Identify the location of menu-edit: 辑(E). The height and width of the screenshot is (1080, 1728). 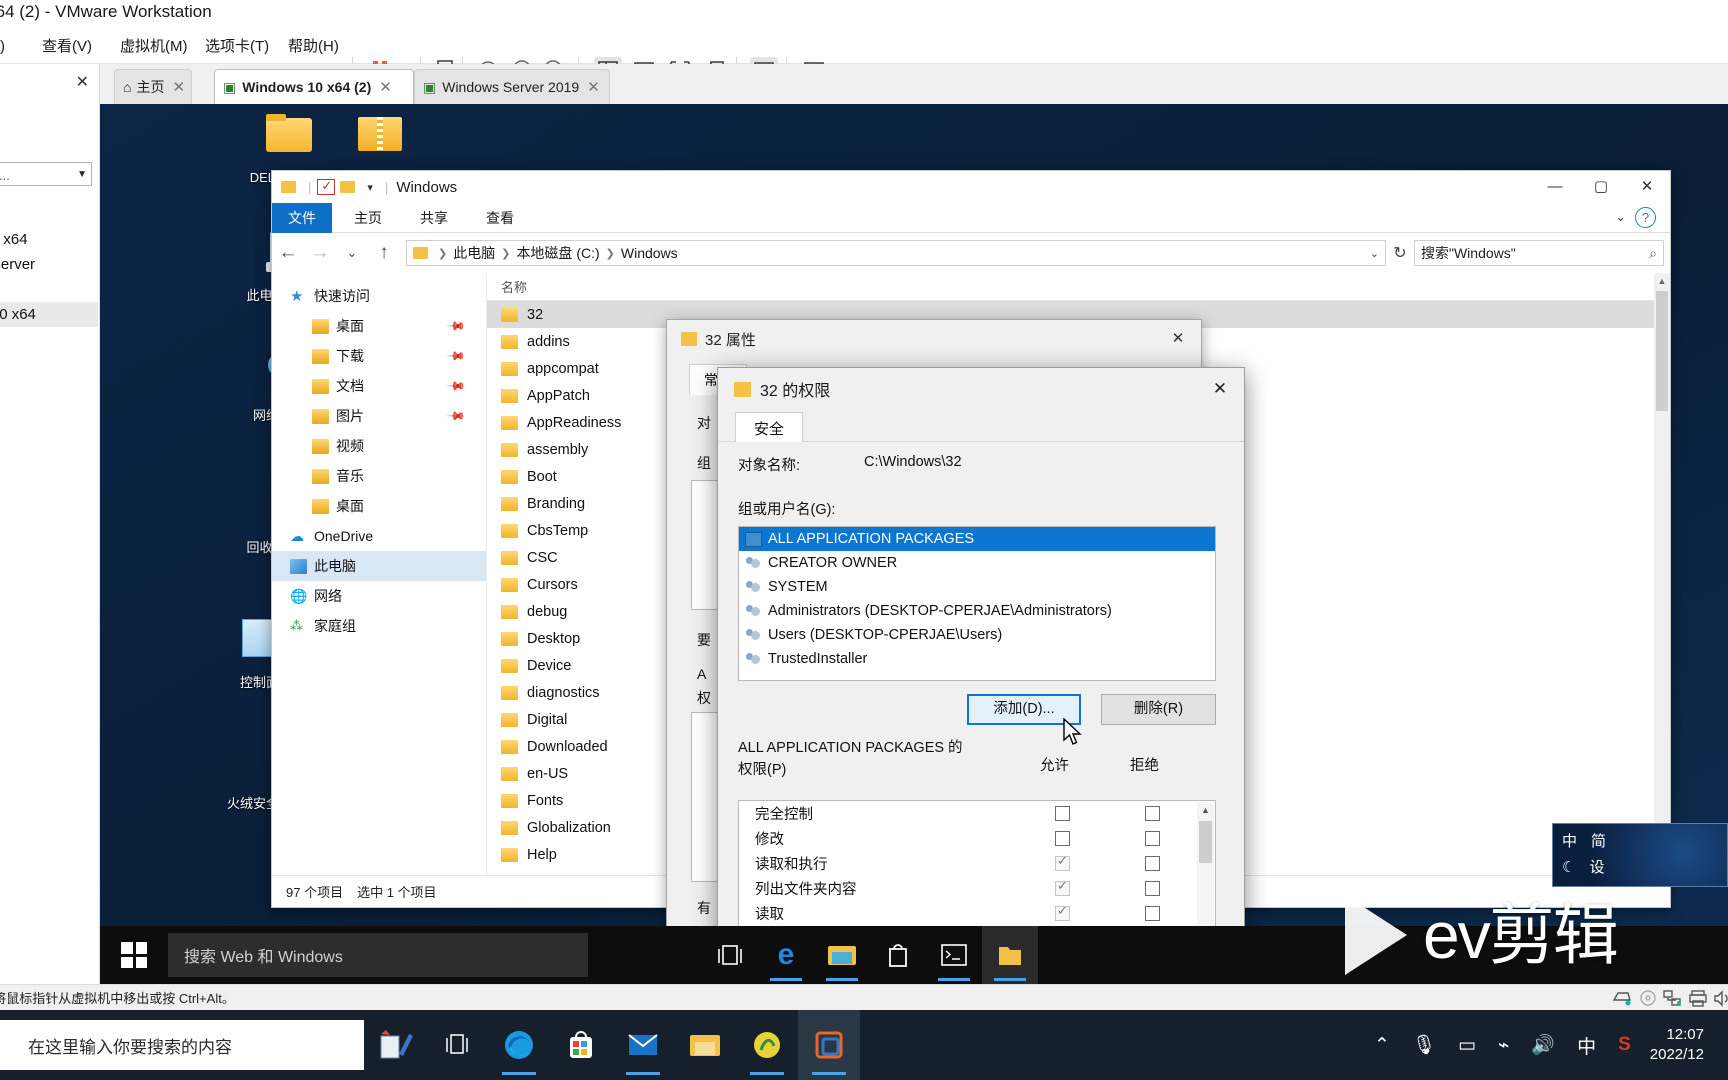
(2, 45).